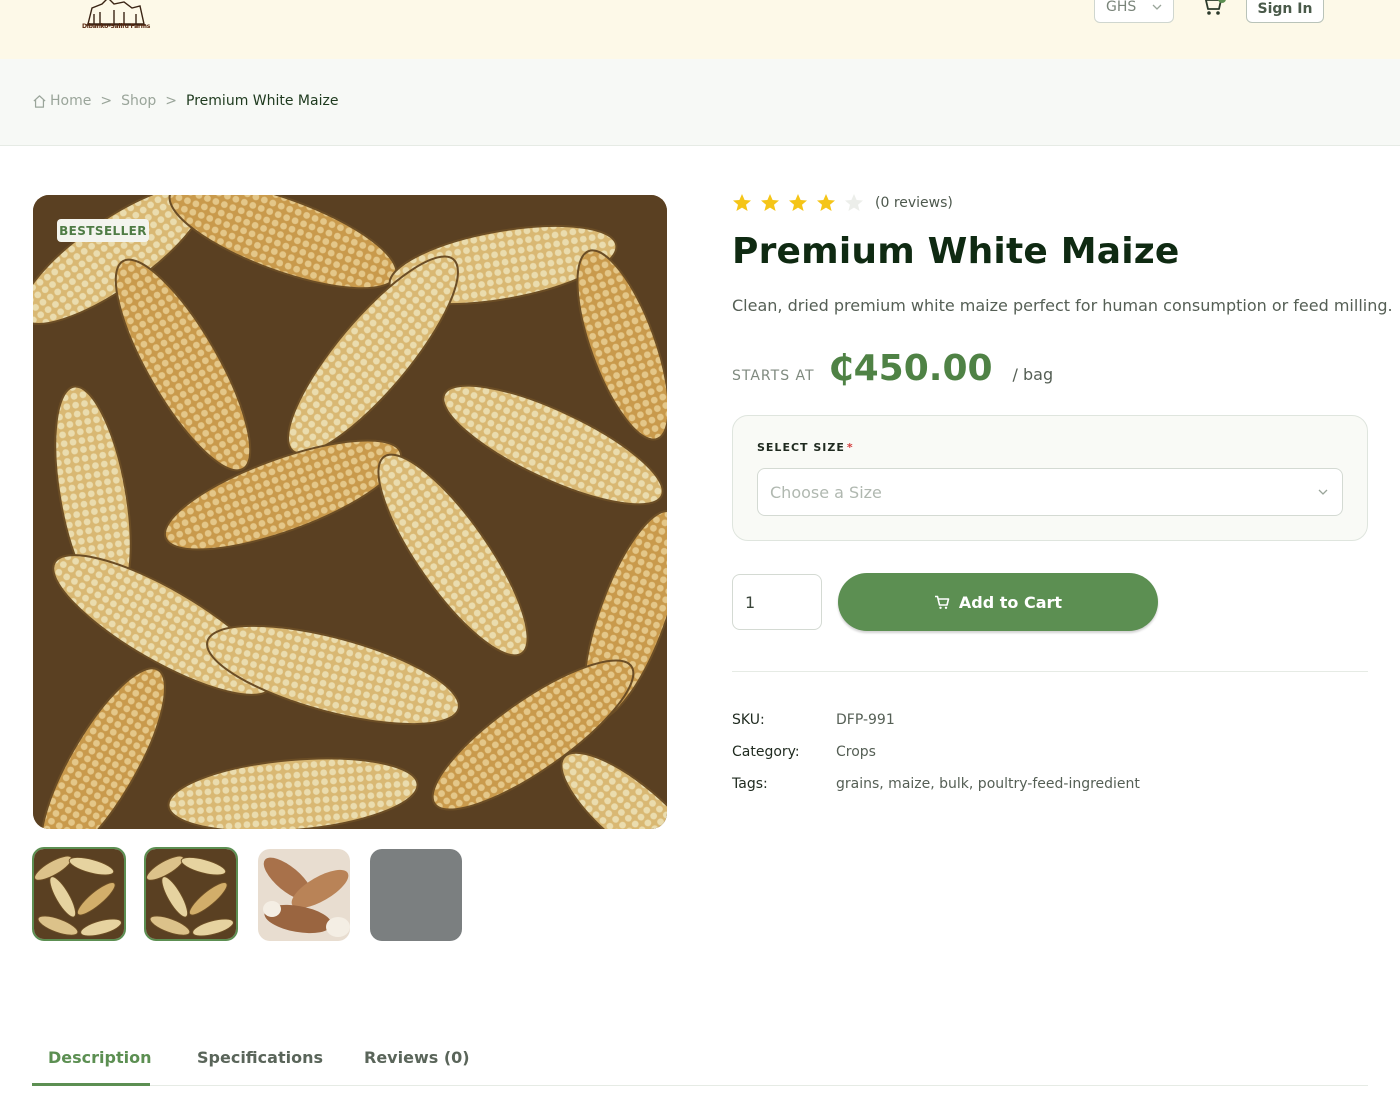 This screenshot has width=1400, height=1100. What do you see at coordinates (39, 101) in the screenshot?
I see `home-icon` at bounding box center [39, 101].